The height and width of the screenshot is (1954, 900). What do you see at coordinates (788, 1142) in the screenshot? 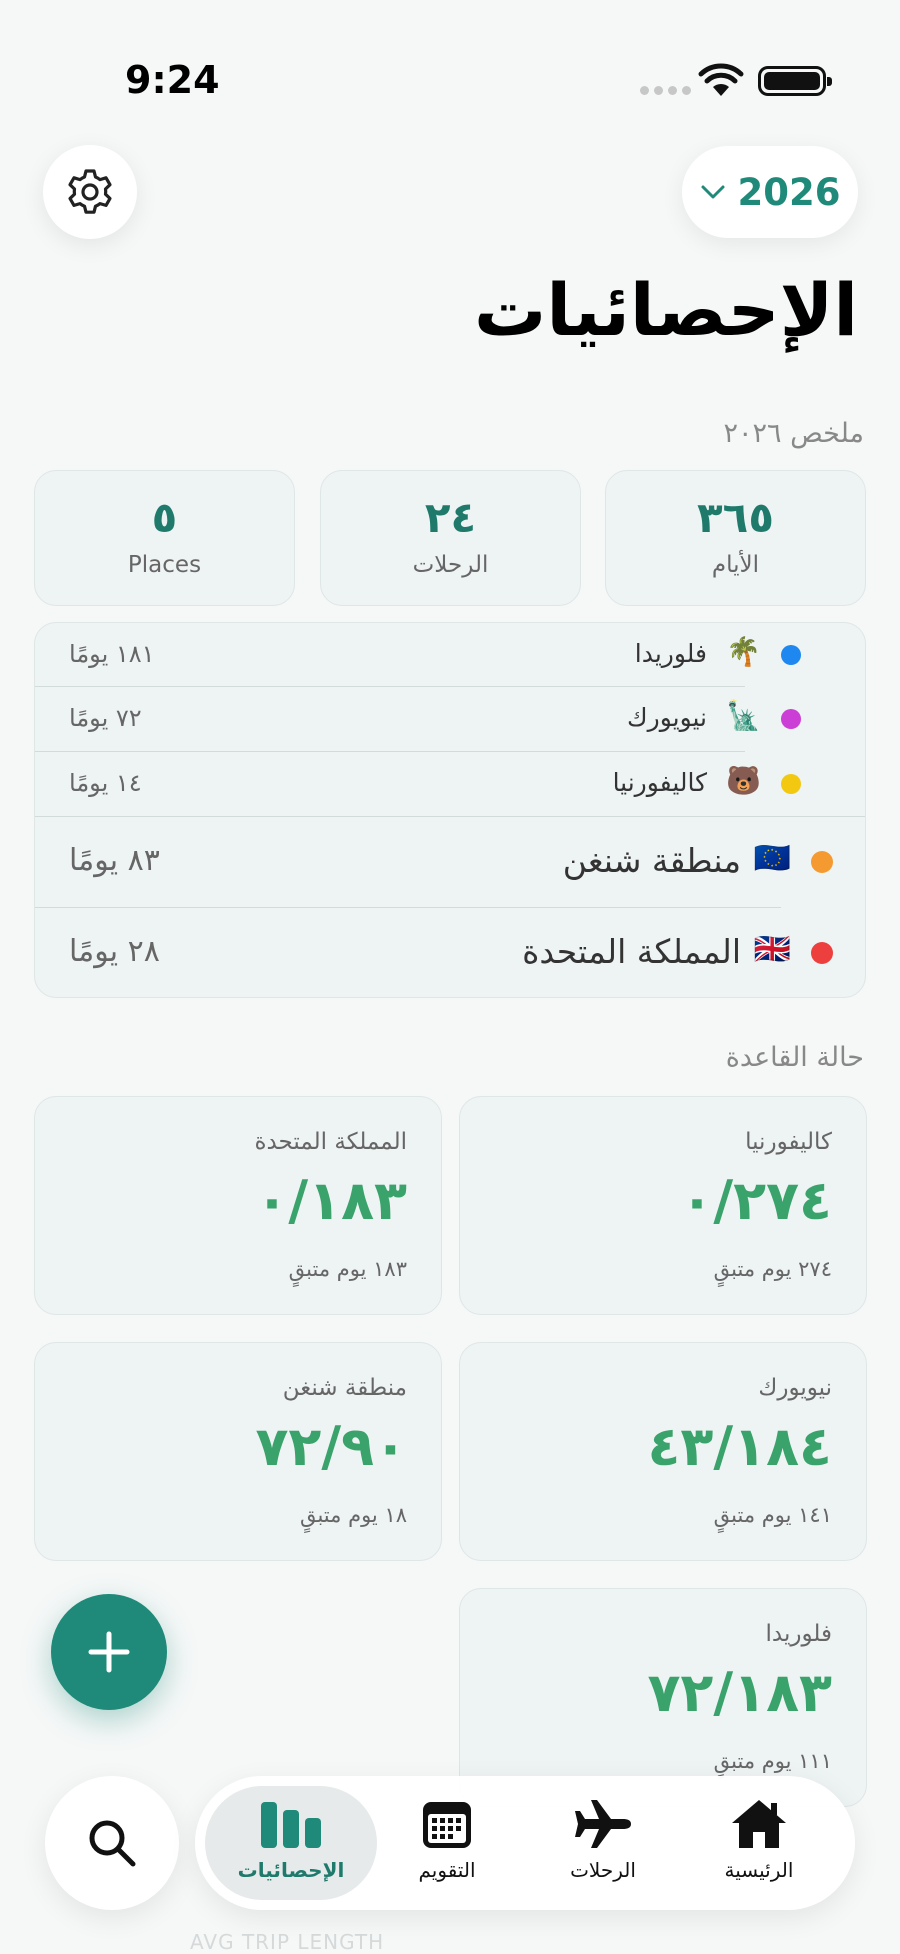
I see `rule-name: كاليفورنيا` at bounding box center [788, 1142].